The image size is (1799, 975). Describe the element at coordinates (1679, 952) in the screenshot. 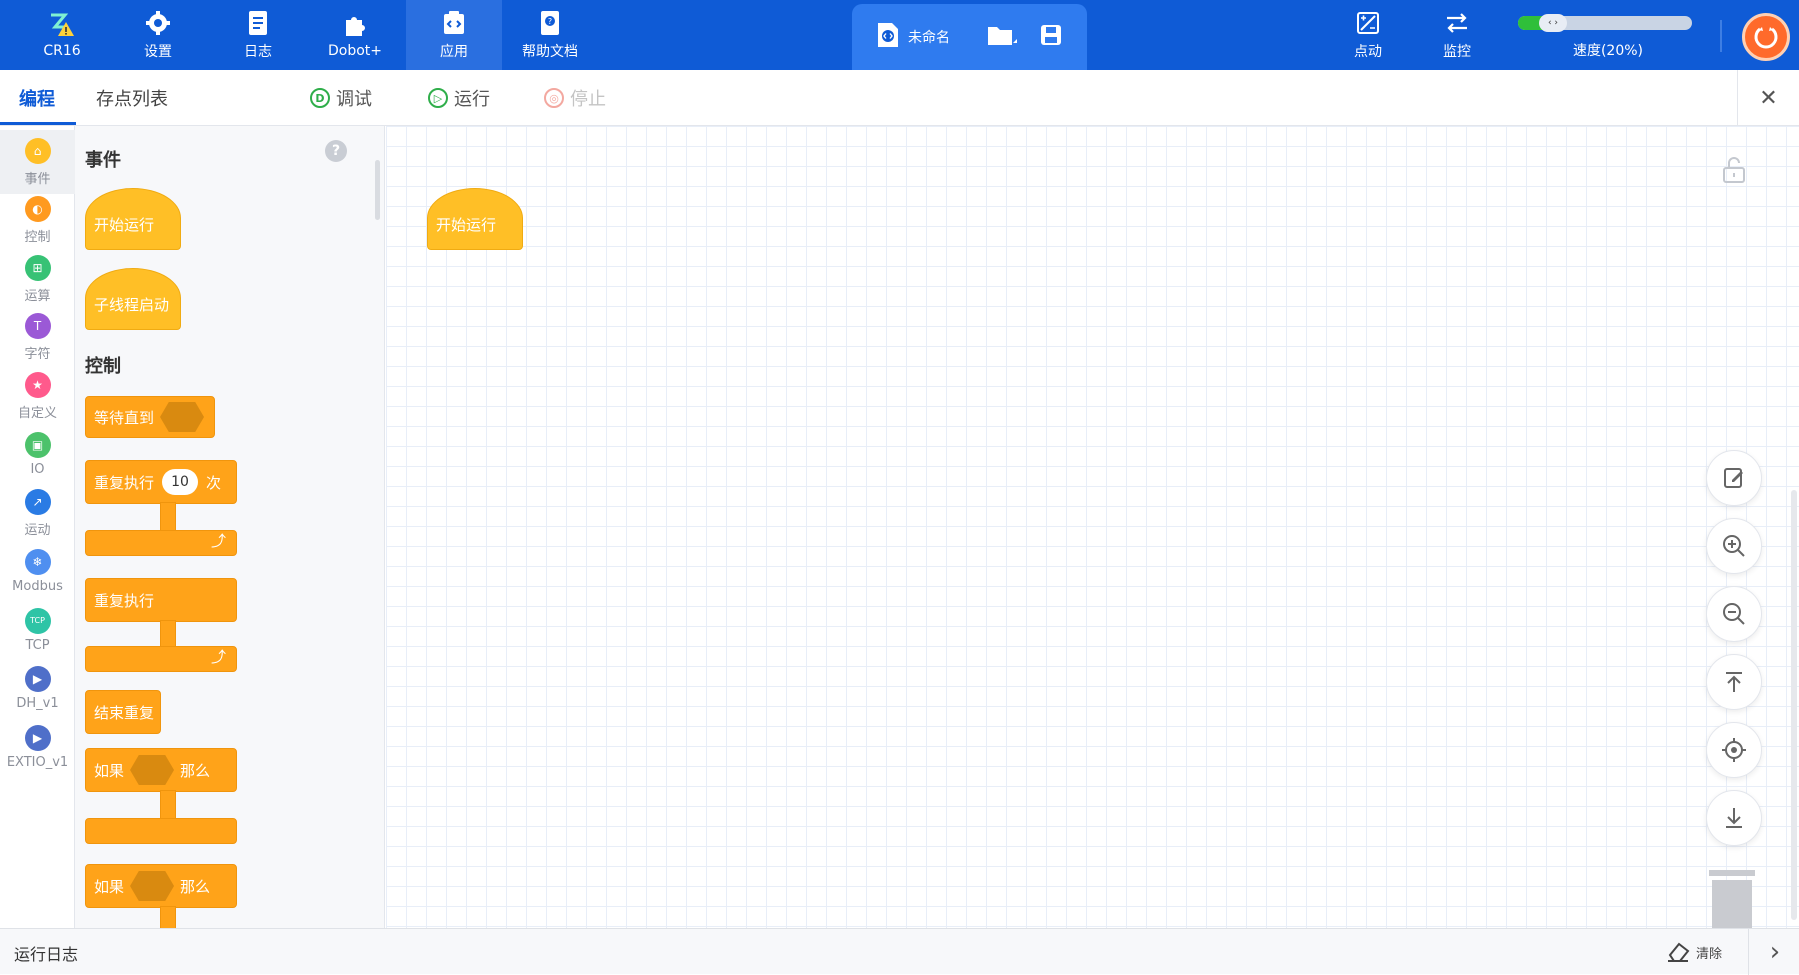

I see `eraser-icon` at that location.